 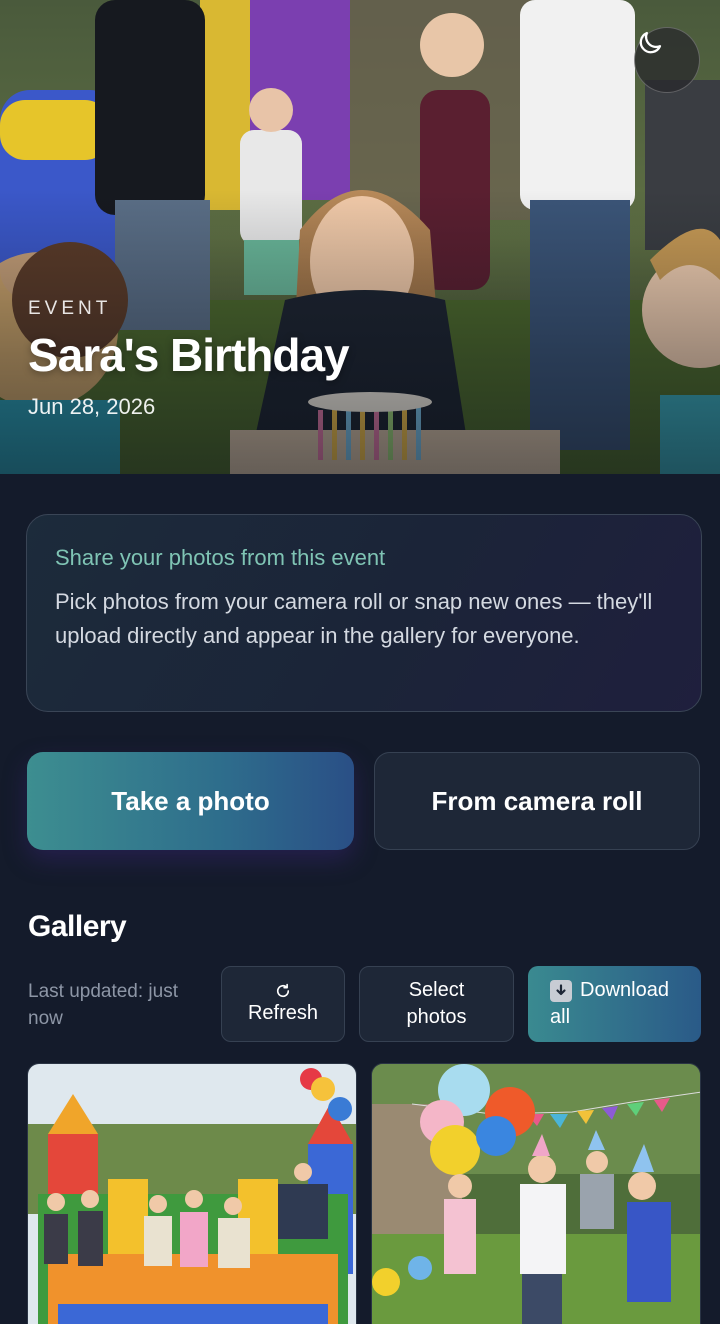 I want to click on event-title: Sara's Birthday, so click(x=189, y=355).